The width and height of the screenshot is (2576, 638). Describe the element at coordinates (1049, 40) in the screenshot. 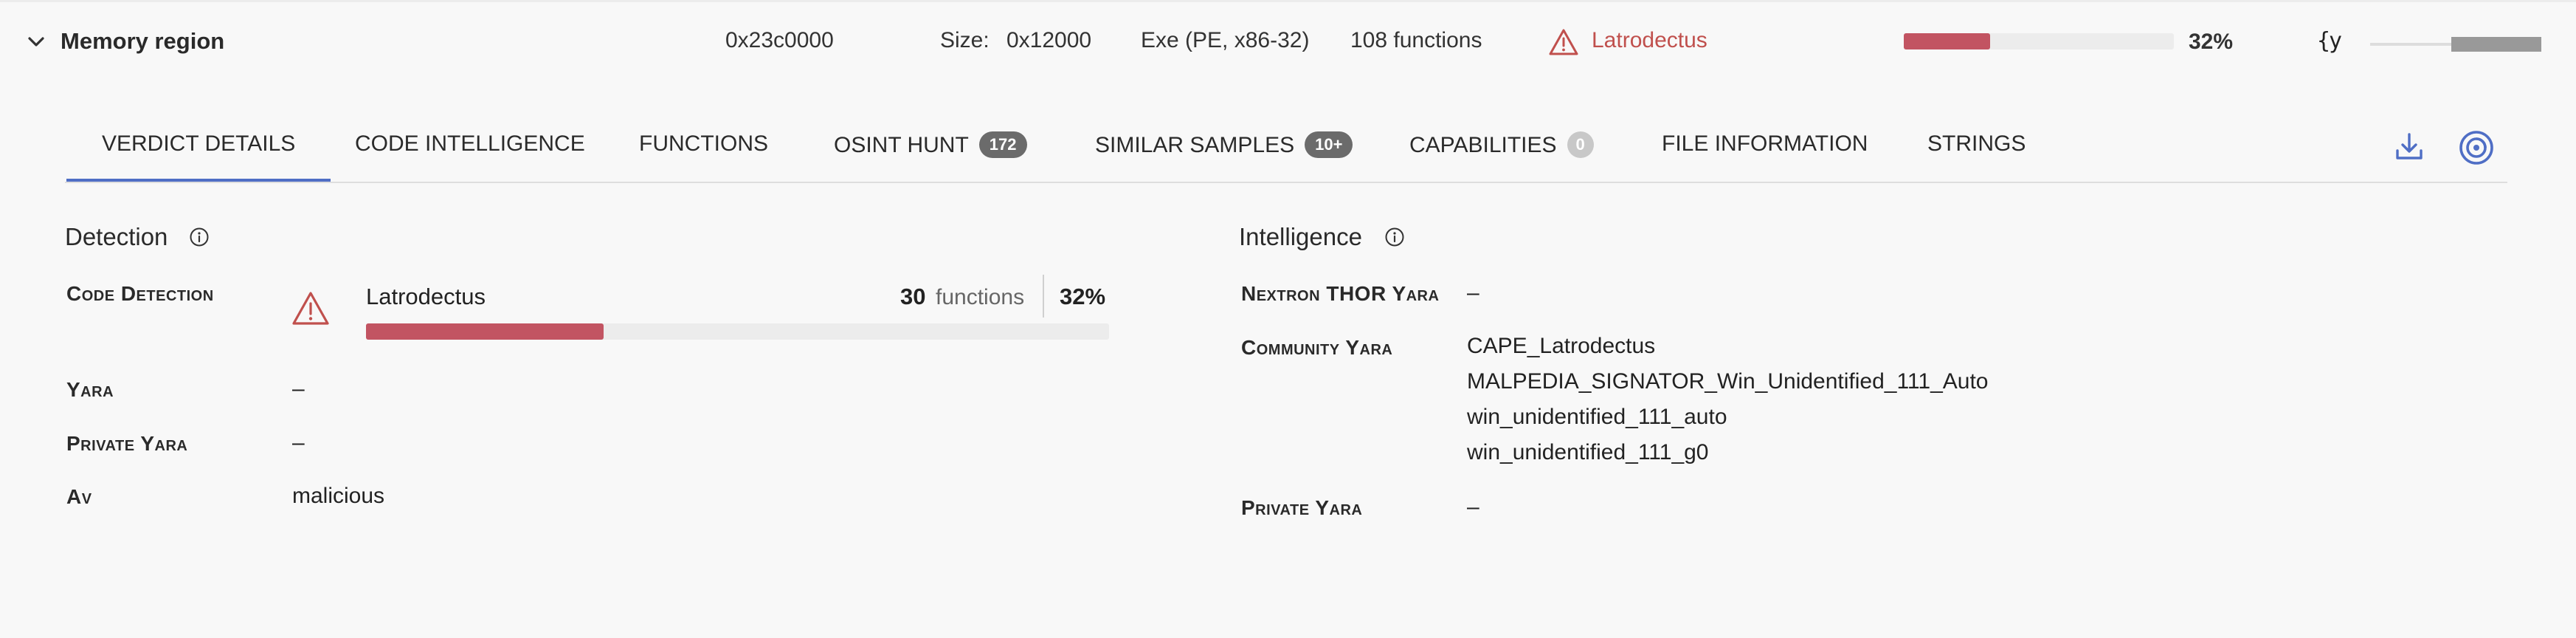

I see `size-value: 0x12000` at that location.